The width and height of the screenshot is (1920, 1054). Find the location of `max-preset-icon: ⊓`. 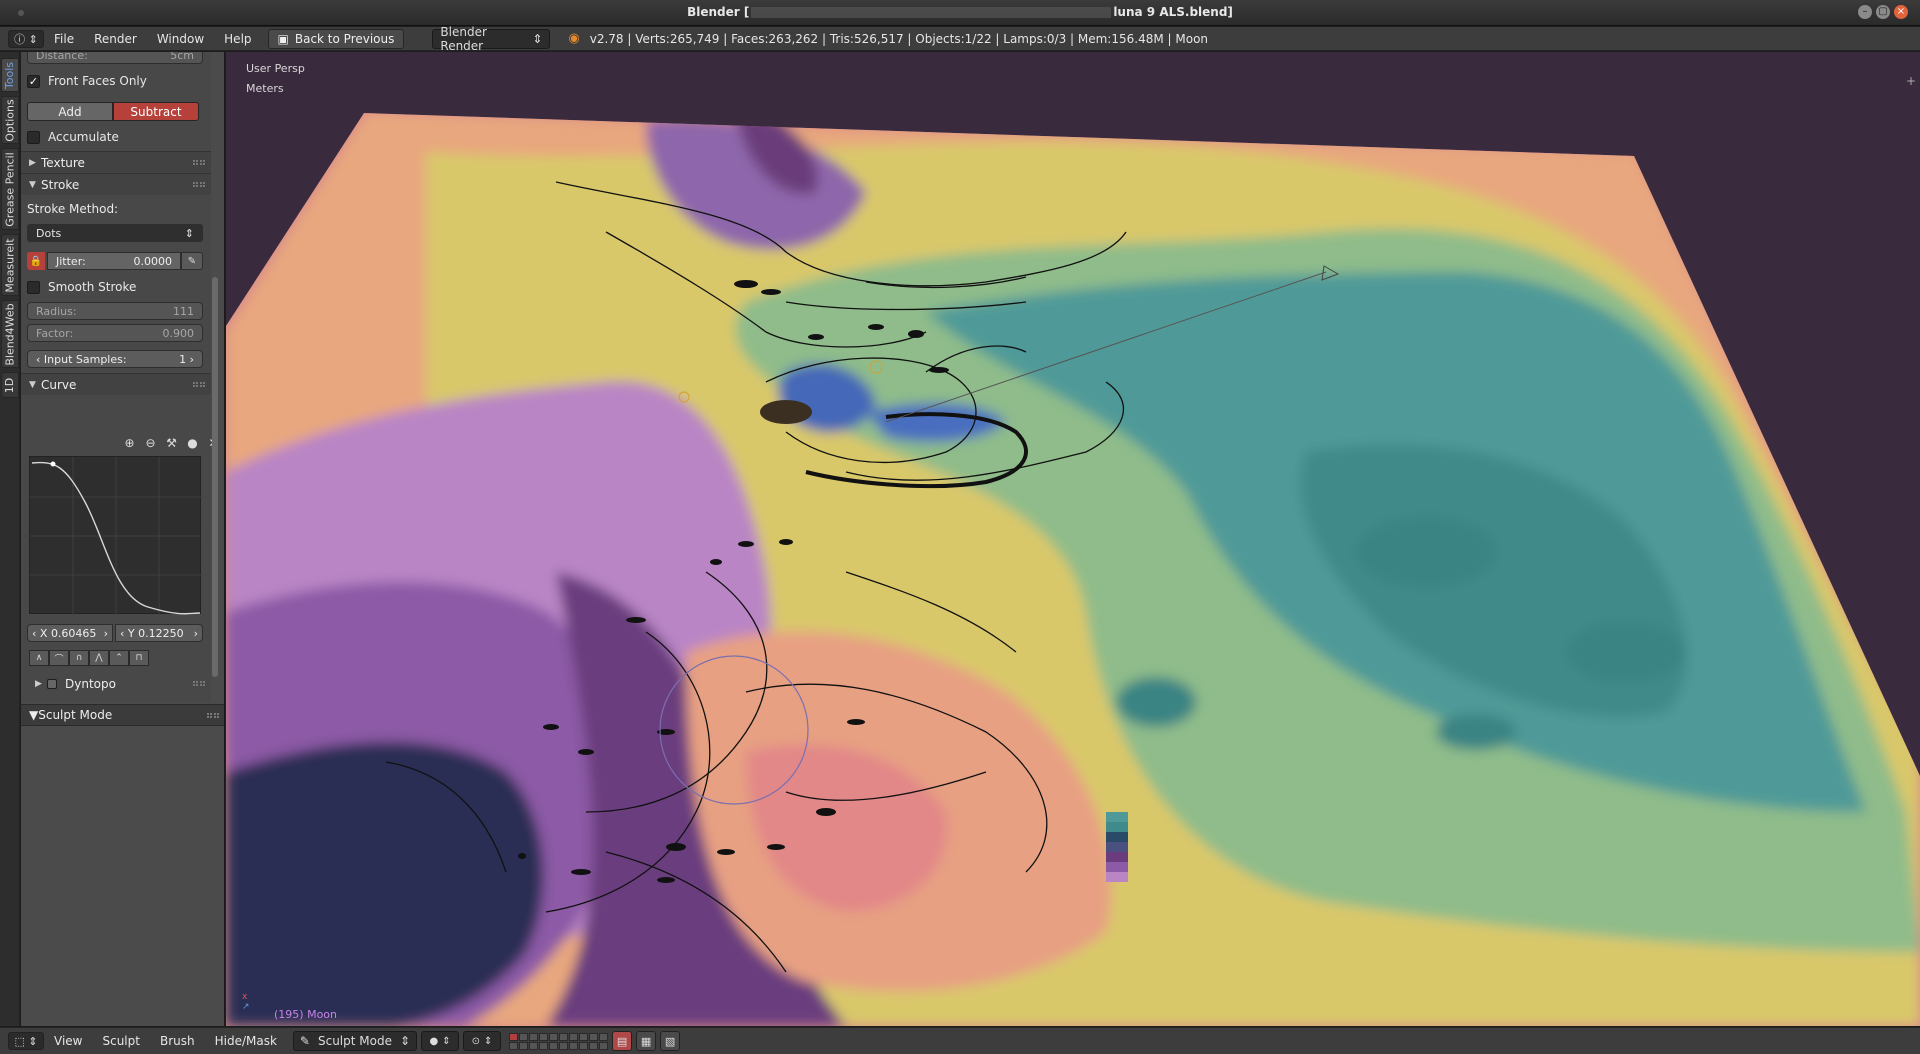

max-preset-icon: ⊓ is located at coordinates (139, 658).